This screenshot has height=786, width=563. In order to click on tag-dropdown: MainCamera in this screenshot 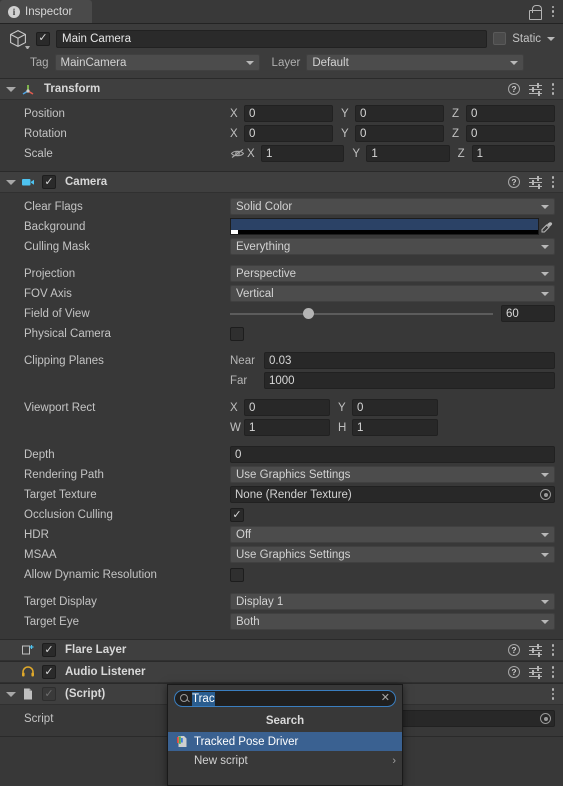, I will do `click(157, 62)`.